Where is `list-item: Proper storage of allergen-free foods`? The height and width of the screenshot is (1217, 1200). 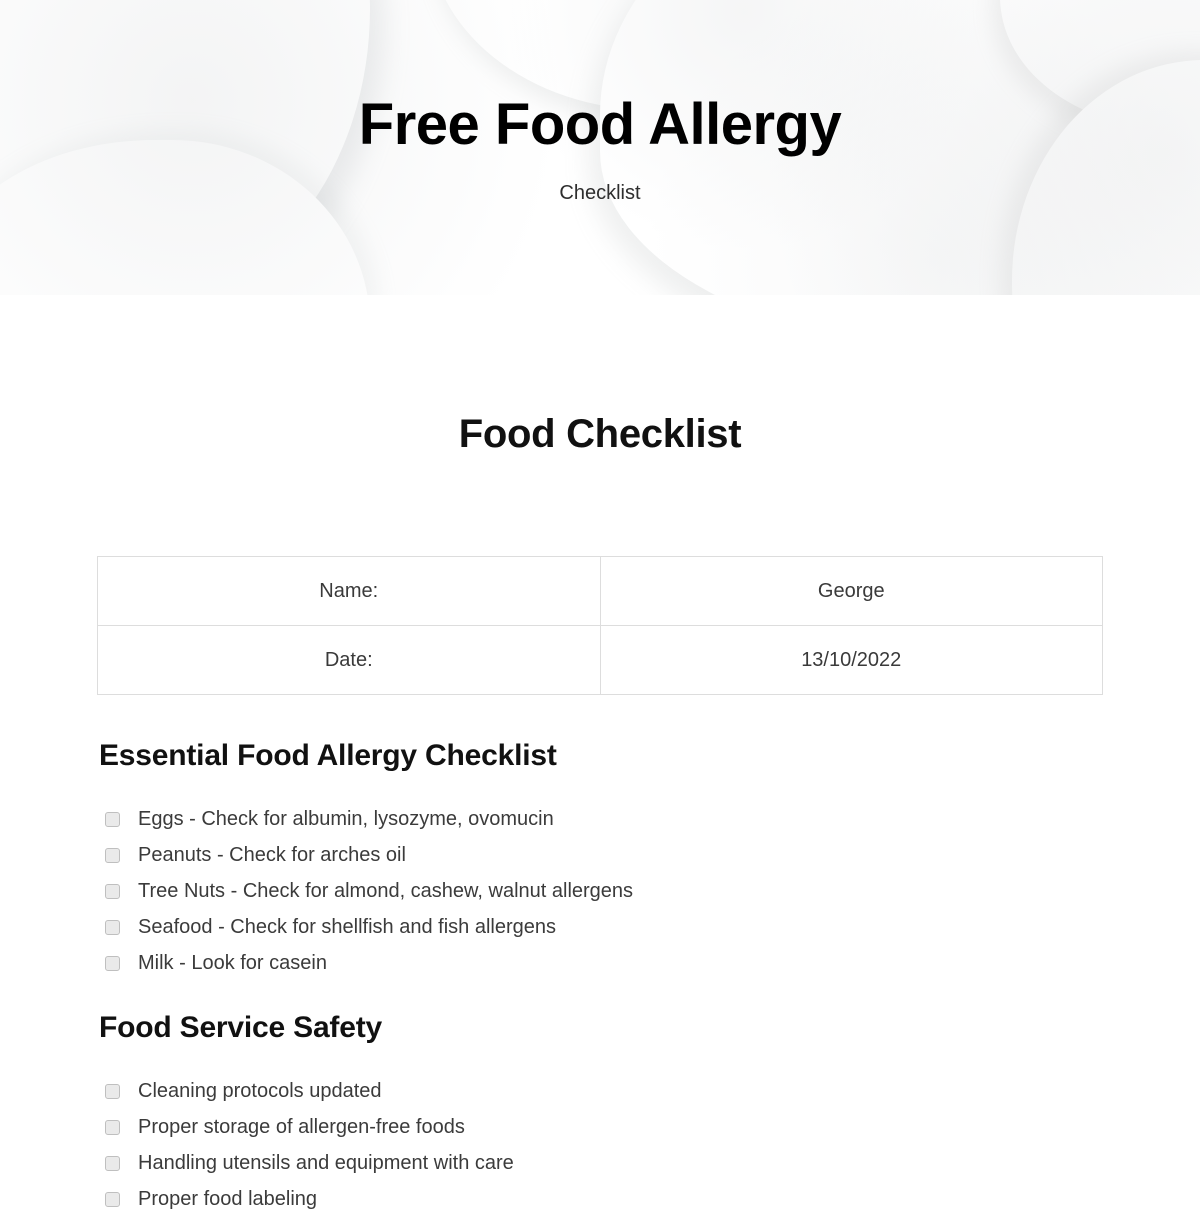 list-item: Proper storage of allergen-free foods is located at coordinates (600, 1127).